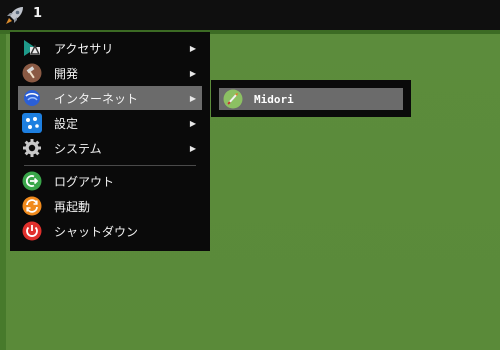  I want to click on submenu-item-midori: Midori, so click(311, 99).